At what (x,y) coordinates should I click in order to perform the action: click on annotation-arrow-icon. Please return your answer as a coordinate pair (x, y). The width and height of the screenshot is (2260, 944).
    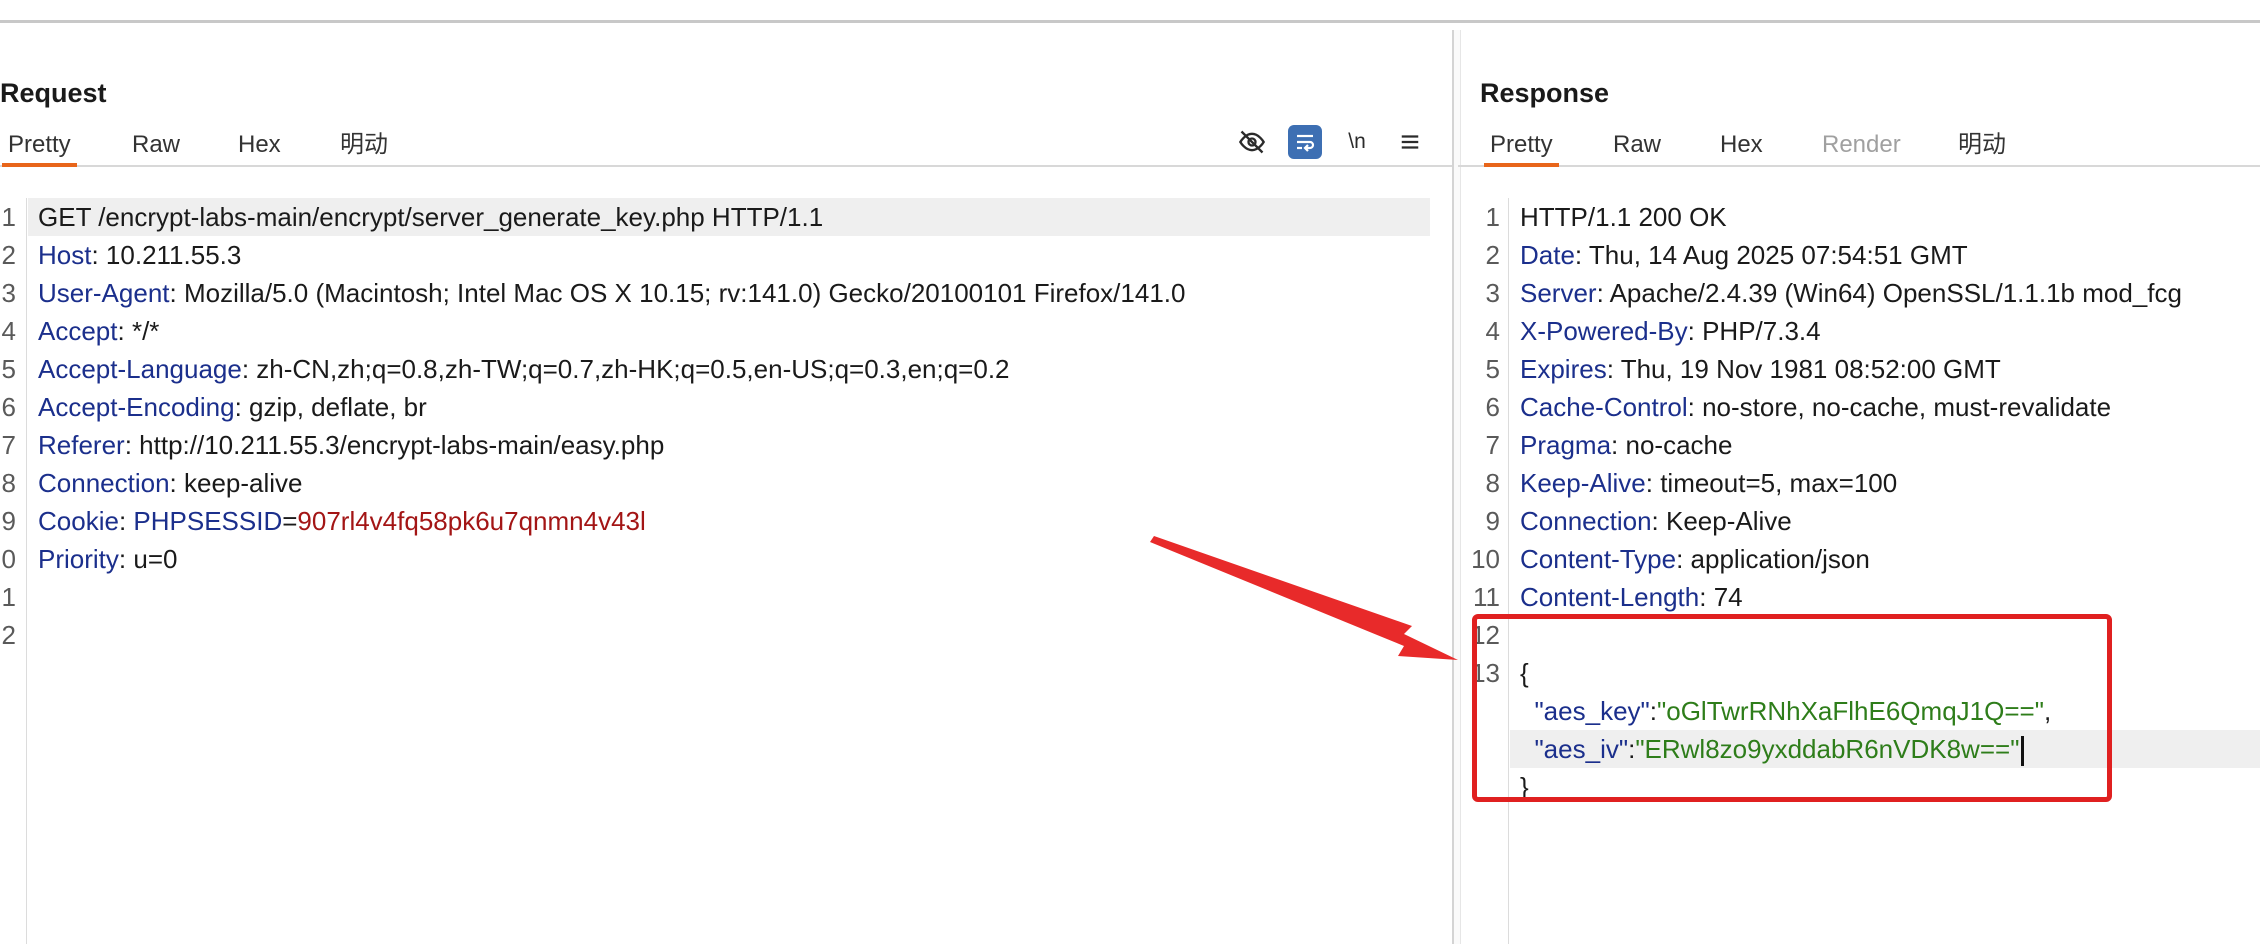
    Looking at the image, I should click on (1304, 598).